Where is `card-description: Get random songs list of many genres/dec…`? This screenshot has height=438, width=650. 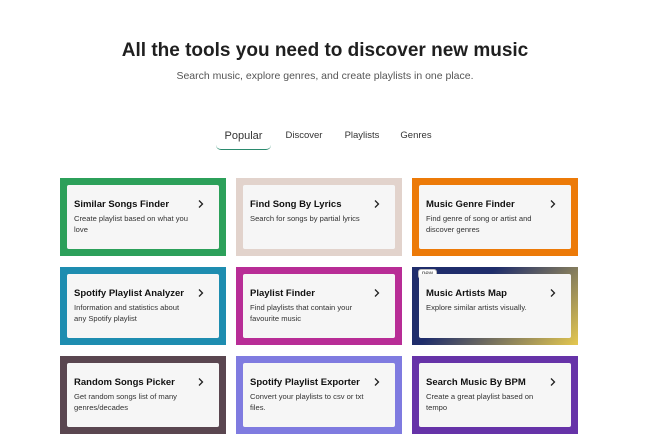
card-description: Get random songs list of many genres/dec… is located at coordinates (125, 402).